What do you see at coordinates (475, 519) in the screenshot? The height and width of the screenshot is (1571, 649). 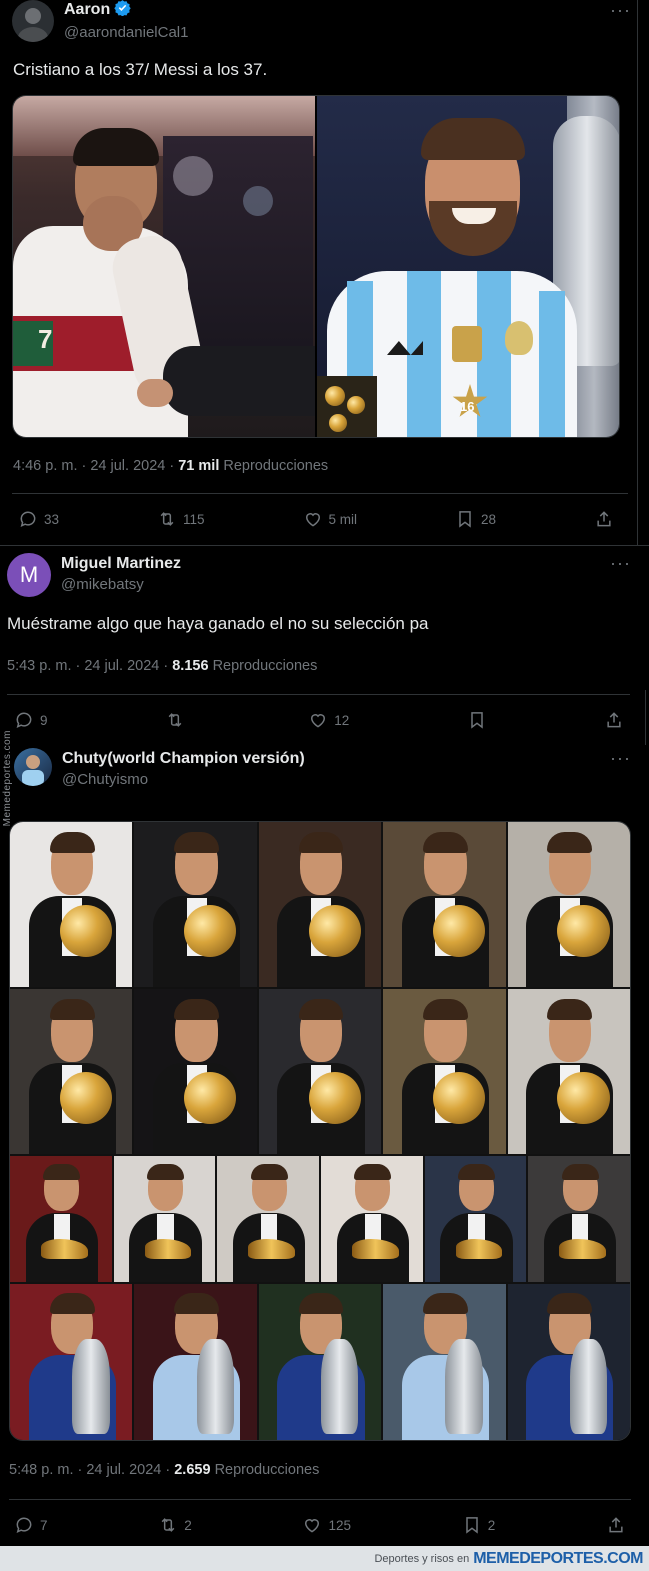 I see `bookmark-button: 28` at bounding box center [475, 519].